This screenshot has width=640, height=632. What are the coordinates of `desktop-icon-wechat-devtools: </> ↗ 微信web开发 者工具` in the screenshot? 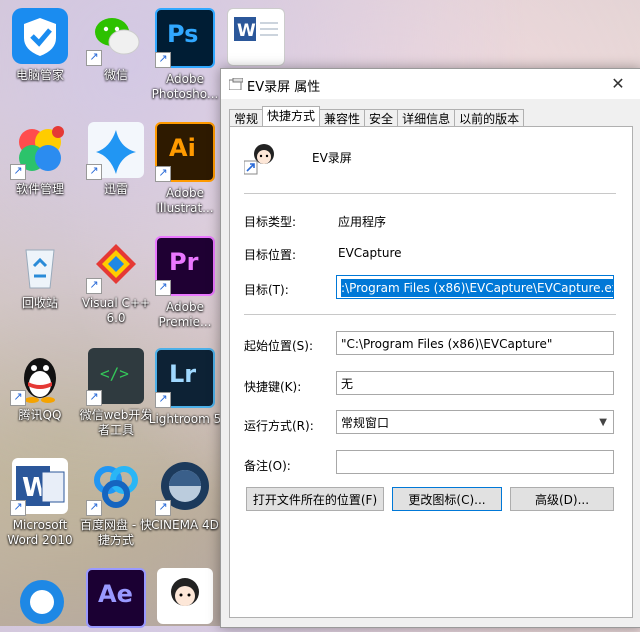 It's located at (116, 393).